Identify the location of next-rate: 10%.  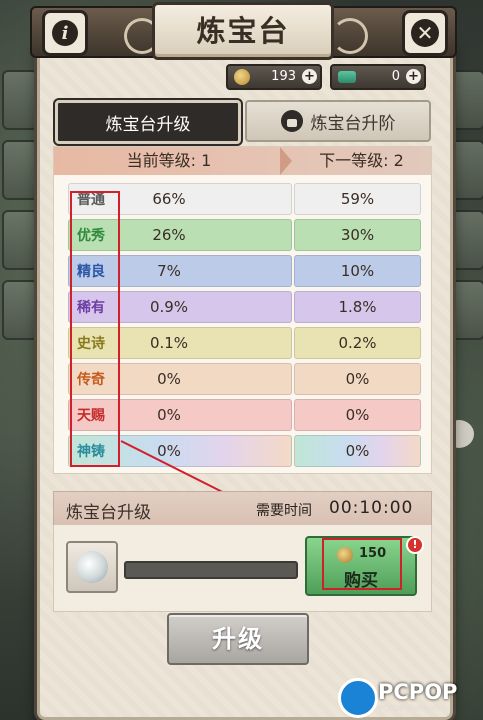
(357, 271).